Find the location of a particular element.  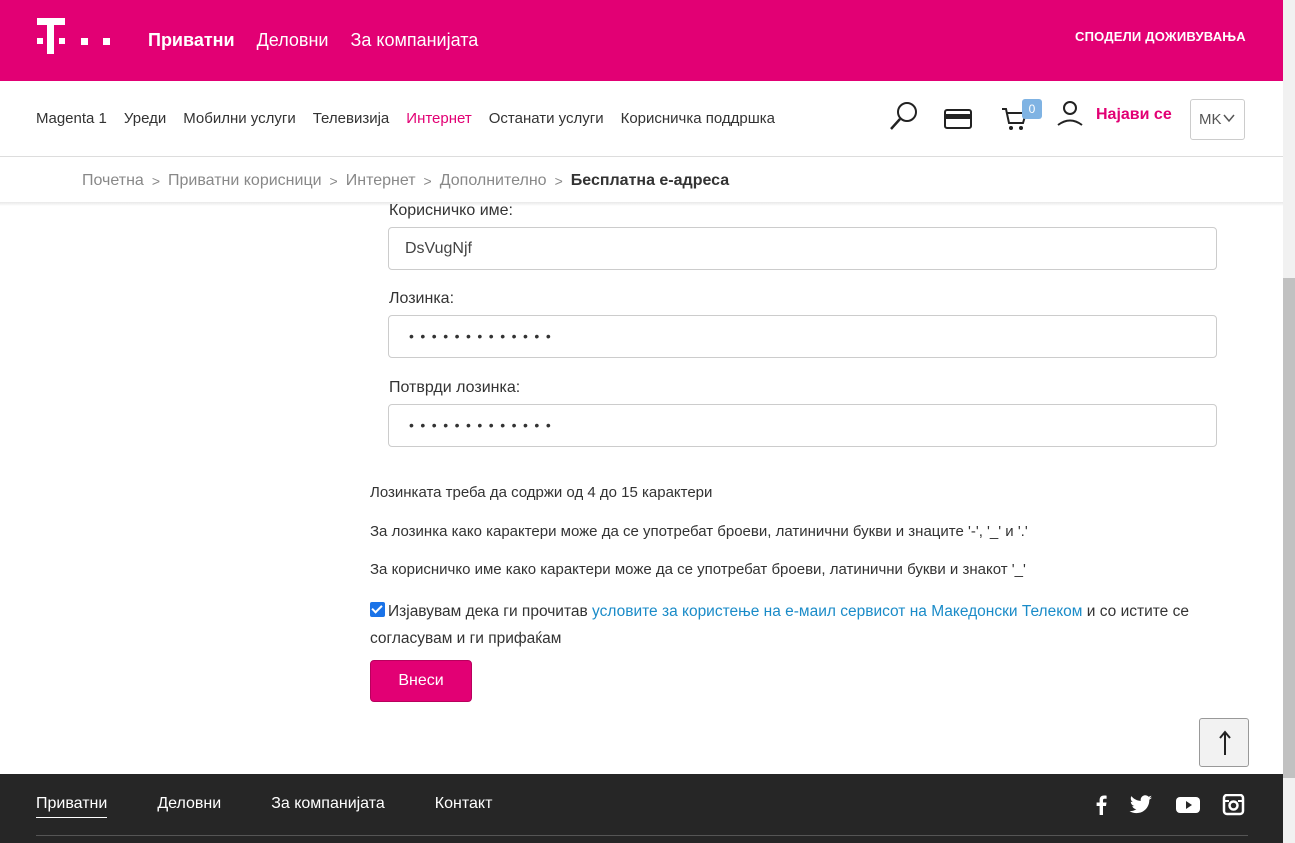

menu-item-tv: Телевизија is located at coordinates (351, 118).